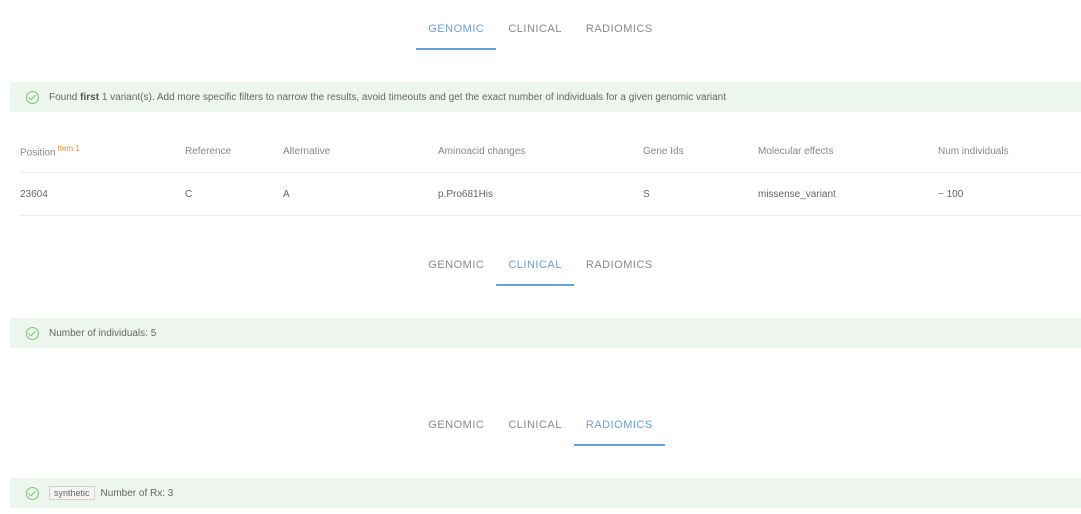 The height and width of the screenshot is (514, 1081). Describe the element at coordinates (540, 151) in the screenshot. I see `column-header-aminoacid-changes: Aminoacid changes` at that location.